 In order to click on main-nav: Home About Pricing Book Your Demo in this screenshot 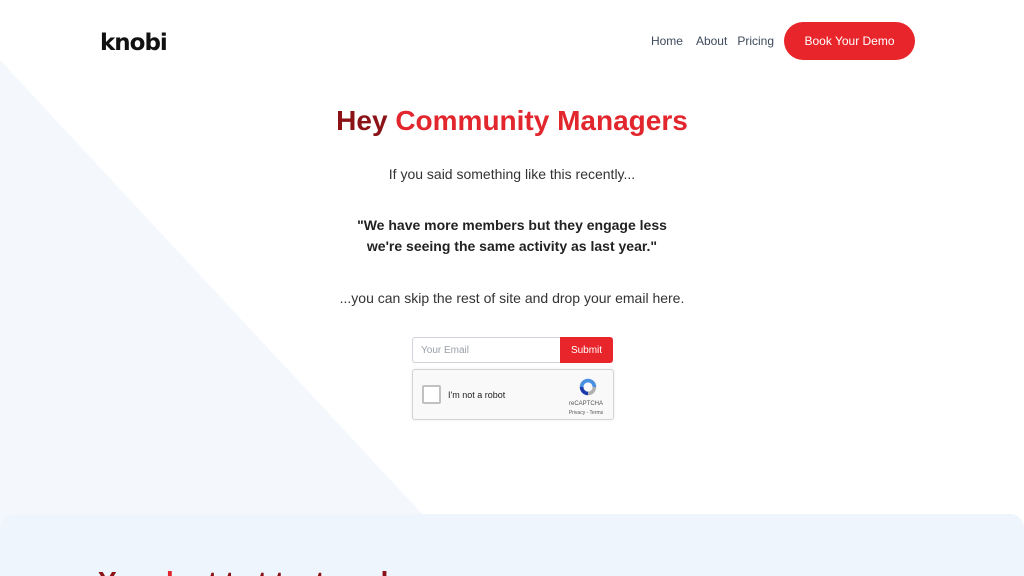, I will do `click(783, 41)`.